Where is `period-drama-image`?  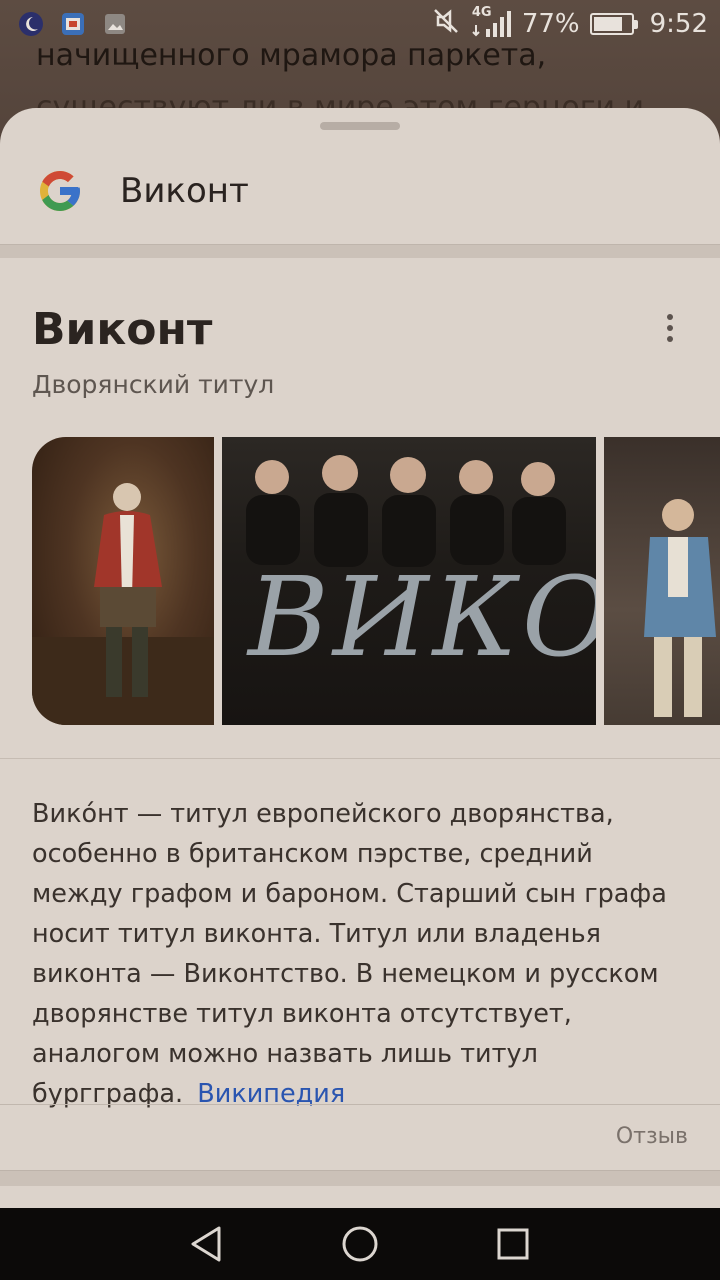 period-drama-image is located at coordinates (662, 581).